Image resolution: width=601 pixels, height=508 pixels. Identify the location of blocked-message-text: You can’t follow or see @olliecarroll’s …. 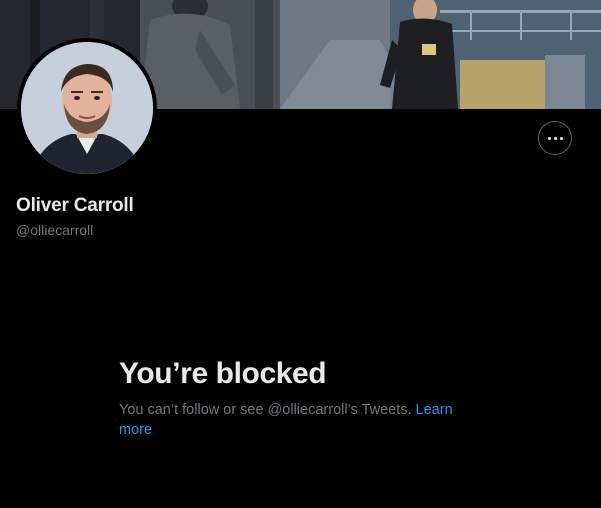
(265, 410).